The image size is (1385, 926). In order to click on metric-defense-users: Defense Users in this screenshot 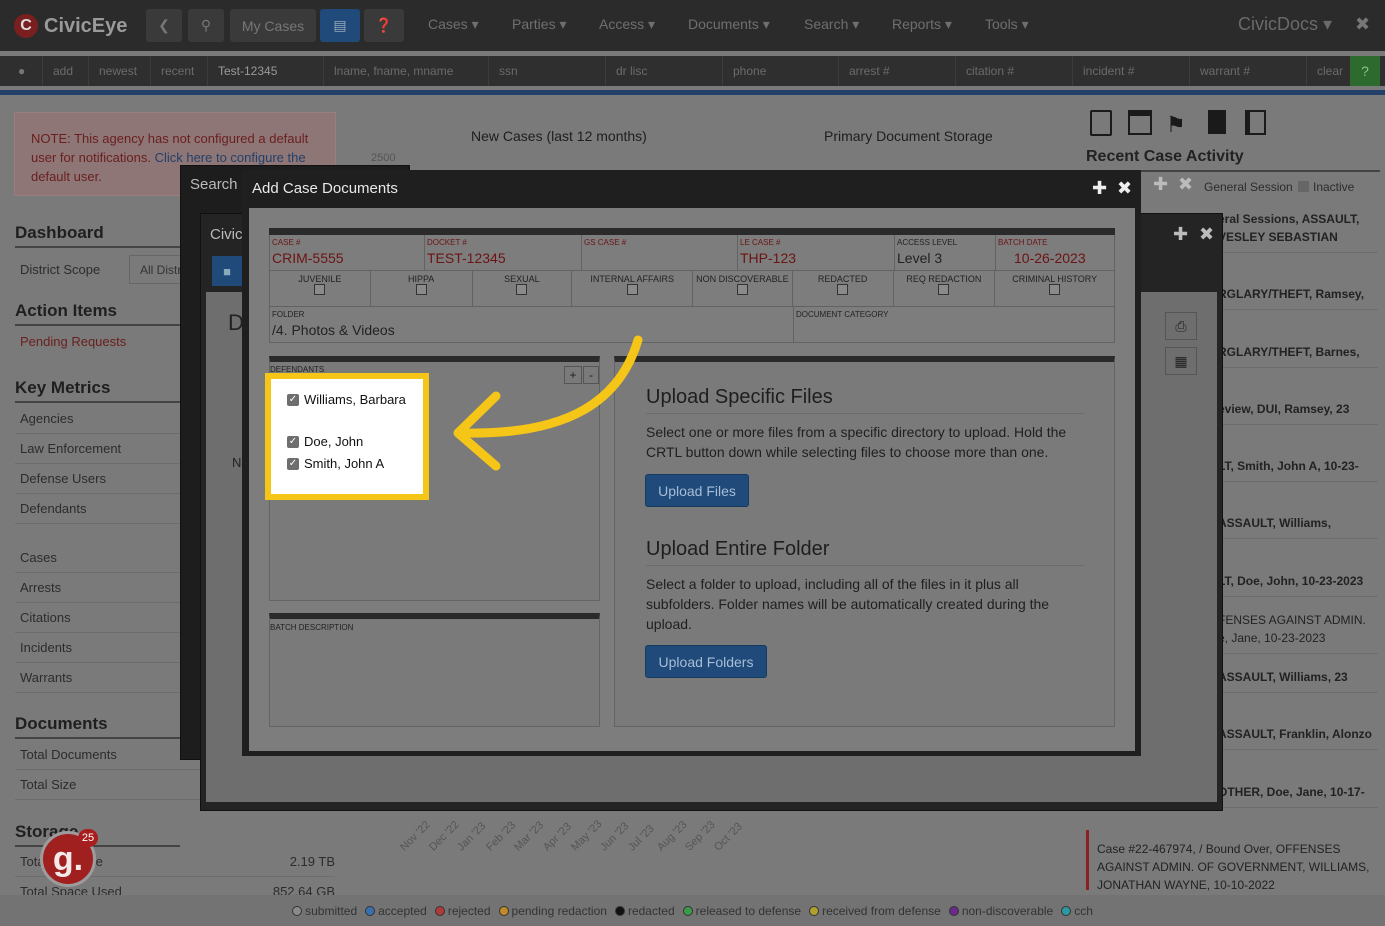, I will do `click(97, 479)`.